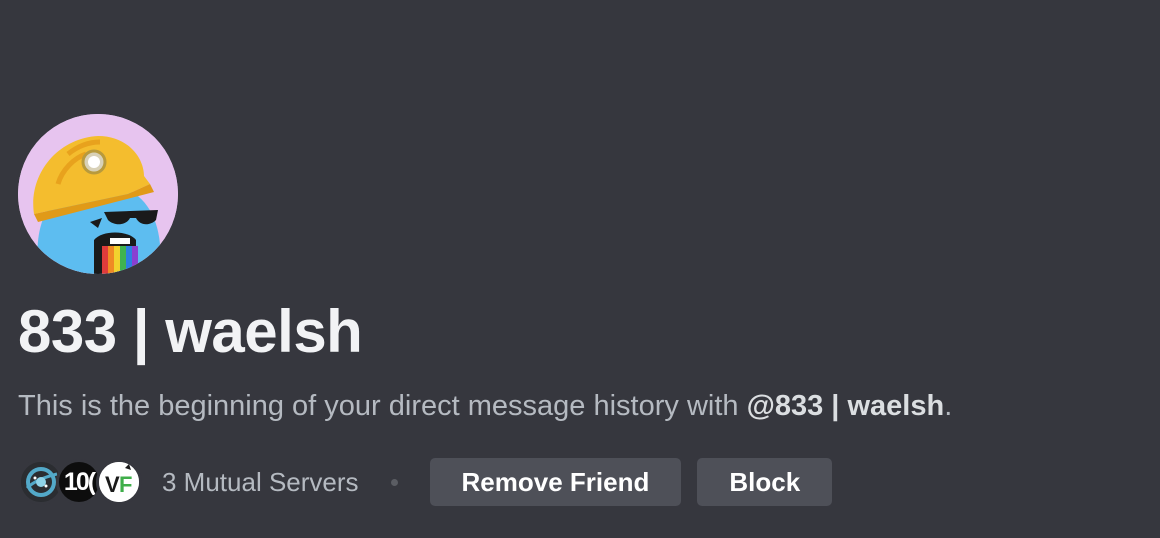 The width and height of the screenshot is (1160, 538). Describe the element at coordinates (125, 484) in the screenshot. I see `vf-letter-f: F` at that location.